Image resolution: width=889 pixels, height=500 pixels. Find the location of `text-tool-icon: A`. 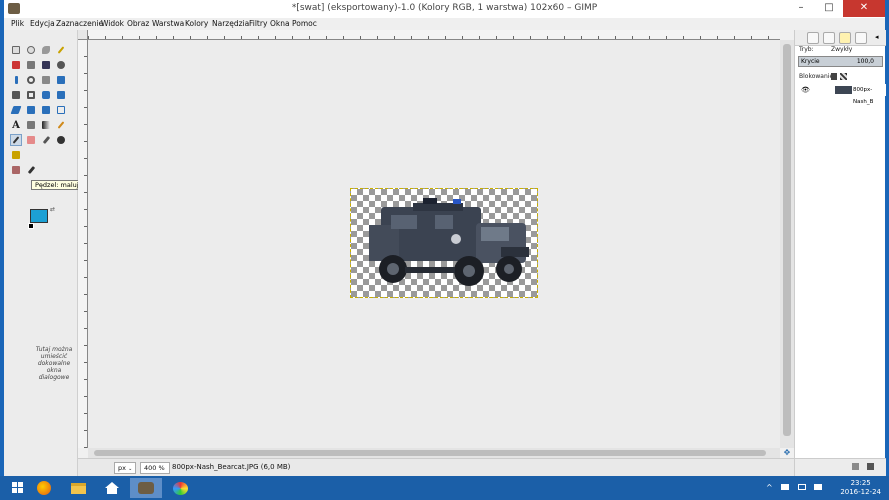

text-tool-icon: A is located at coordinates (16, 125).